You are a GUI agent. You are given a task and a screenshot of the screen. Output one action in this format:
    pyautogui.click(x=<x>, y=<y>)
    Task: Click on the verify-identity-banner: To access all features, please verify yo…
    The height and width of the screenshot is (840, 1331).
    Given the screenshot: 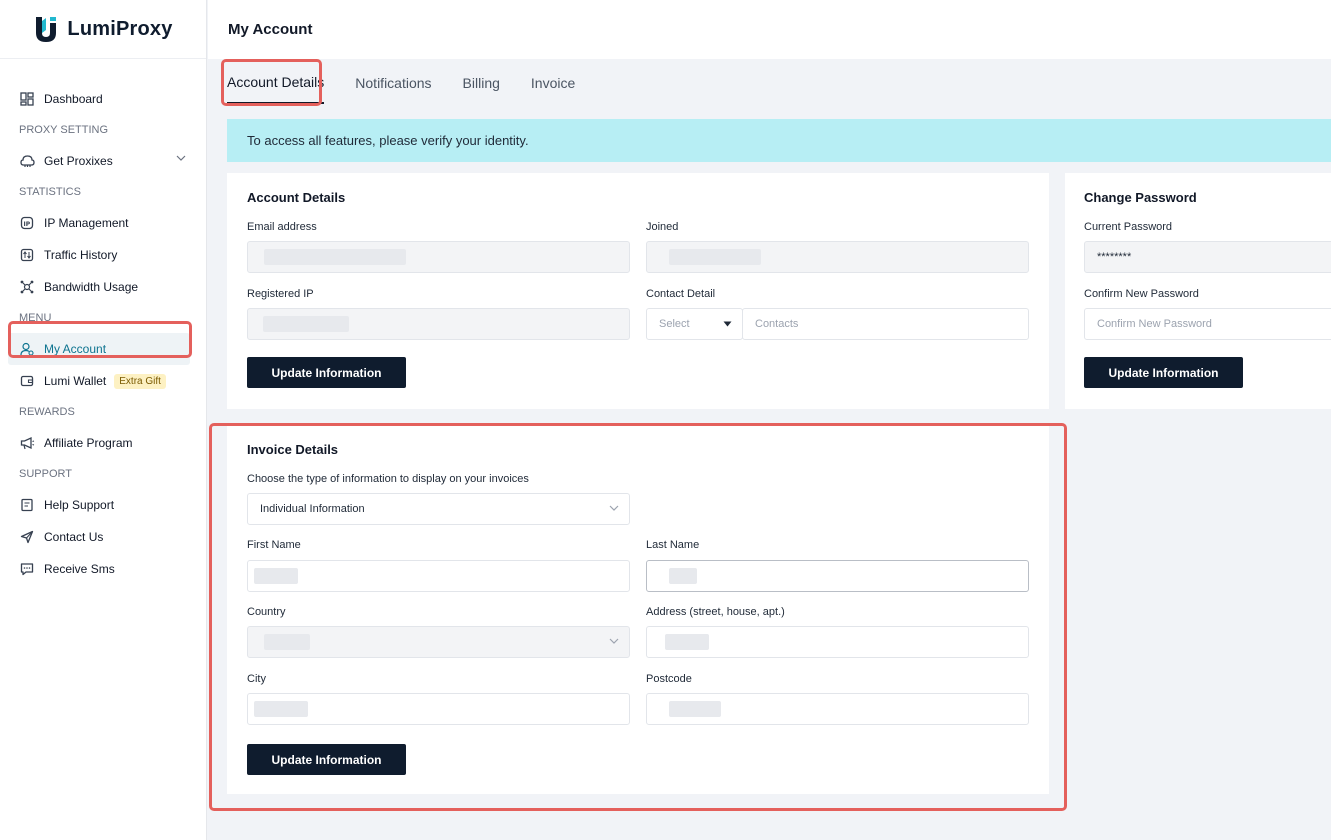 What is the action you would take?
    pyautogui.click(x=779, y=140)
    